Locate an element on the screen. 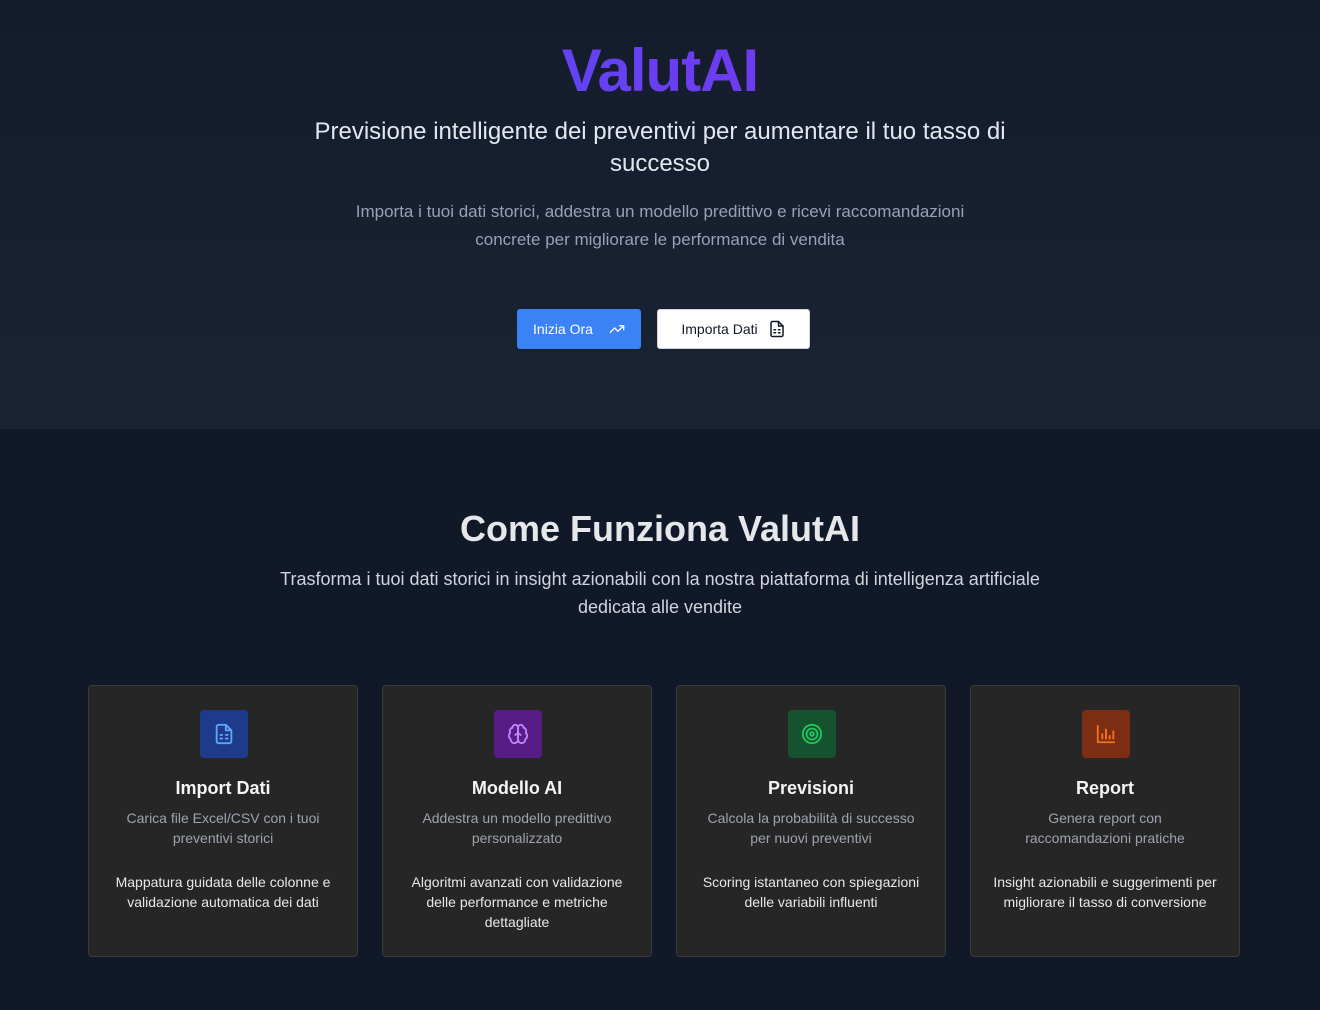 This screenshot has height=1010, width=1320. brand-title: ValutAI is located at coordinates (660, 71).